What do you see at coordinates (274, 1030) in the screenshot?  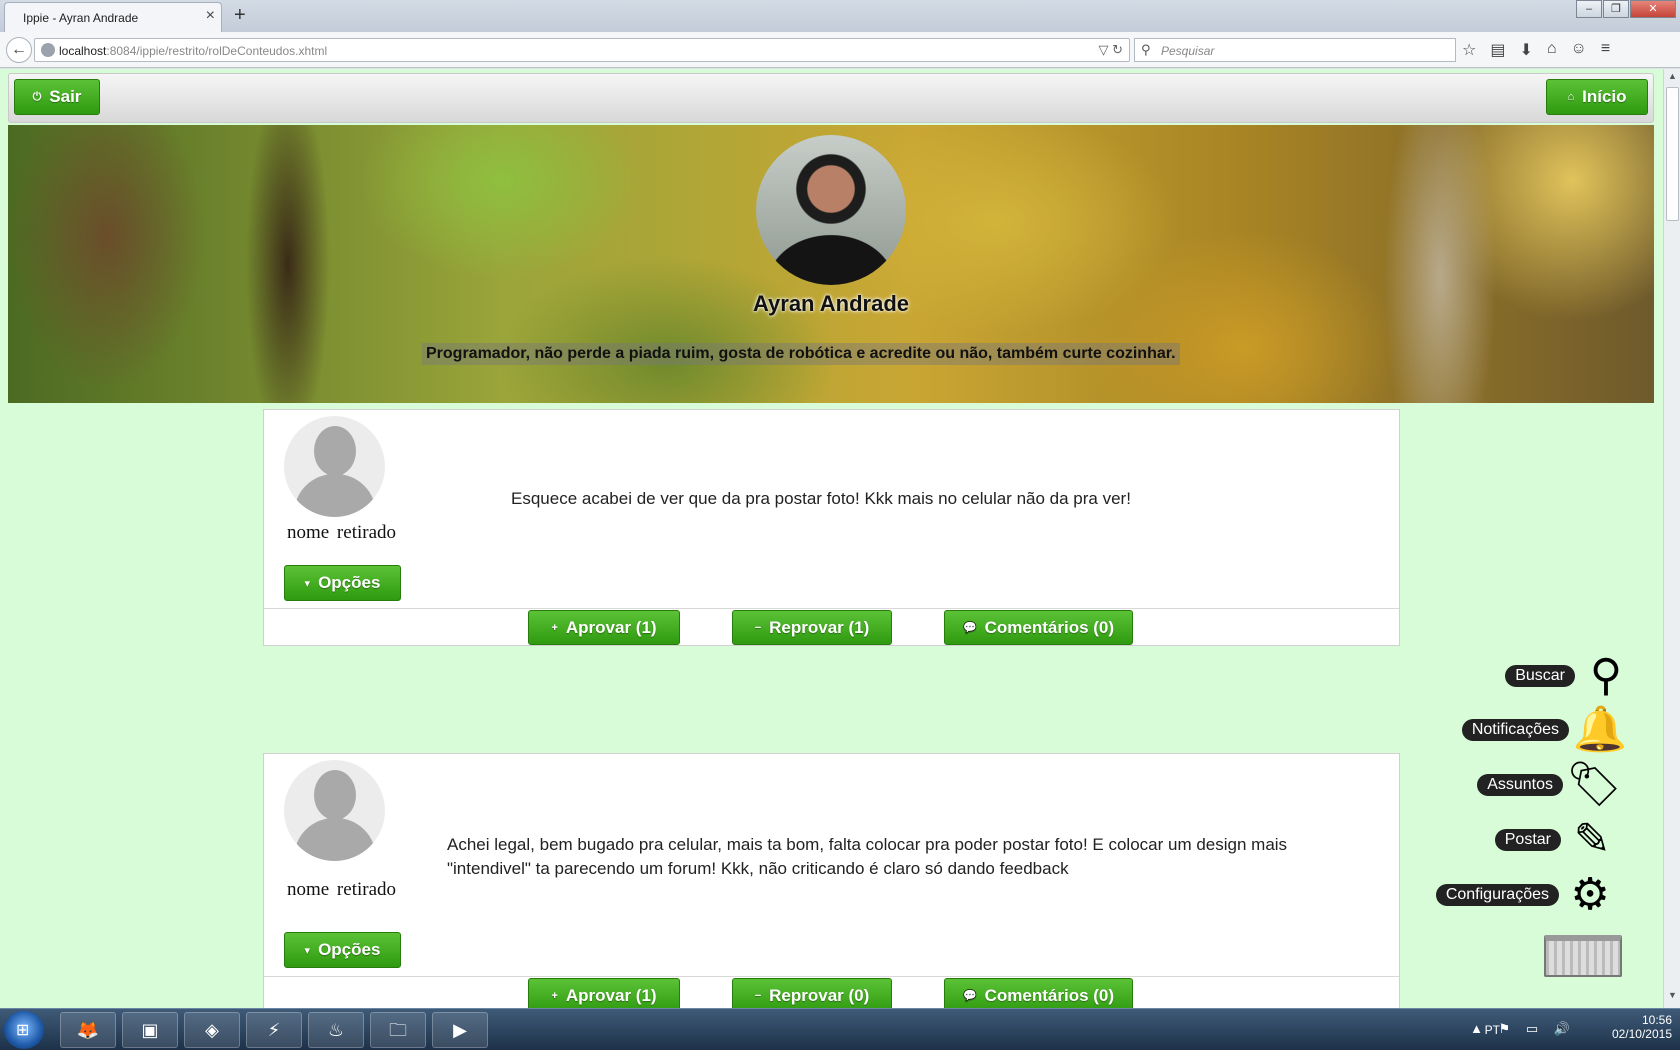 I see `taskbar-mysql-icon: ⚡` at bounding box center [274, 1030].